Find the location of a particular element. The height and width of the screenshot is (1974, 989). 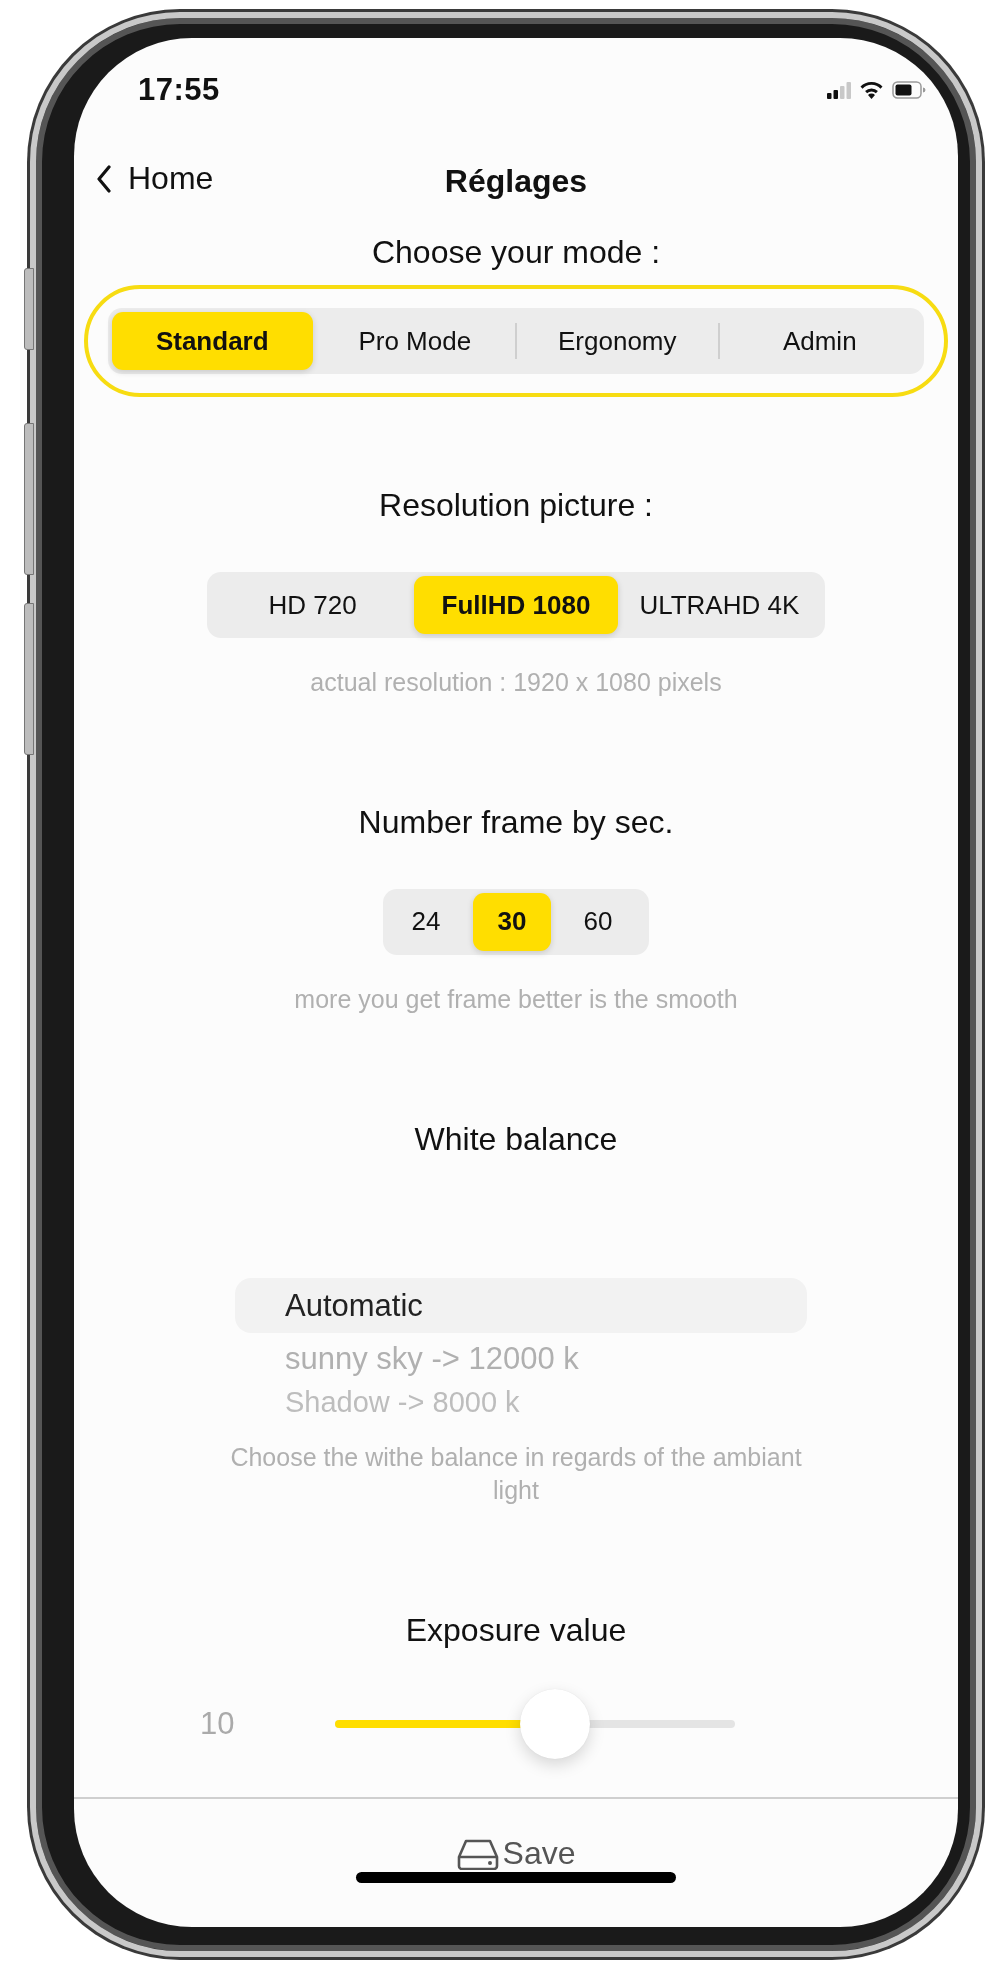

segment-option: ULTRAHD 4K is located at coordinates (719, 605).